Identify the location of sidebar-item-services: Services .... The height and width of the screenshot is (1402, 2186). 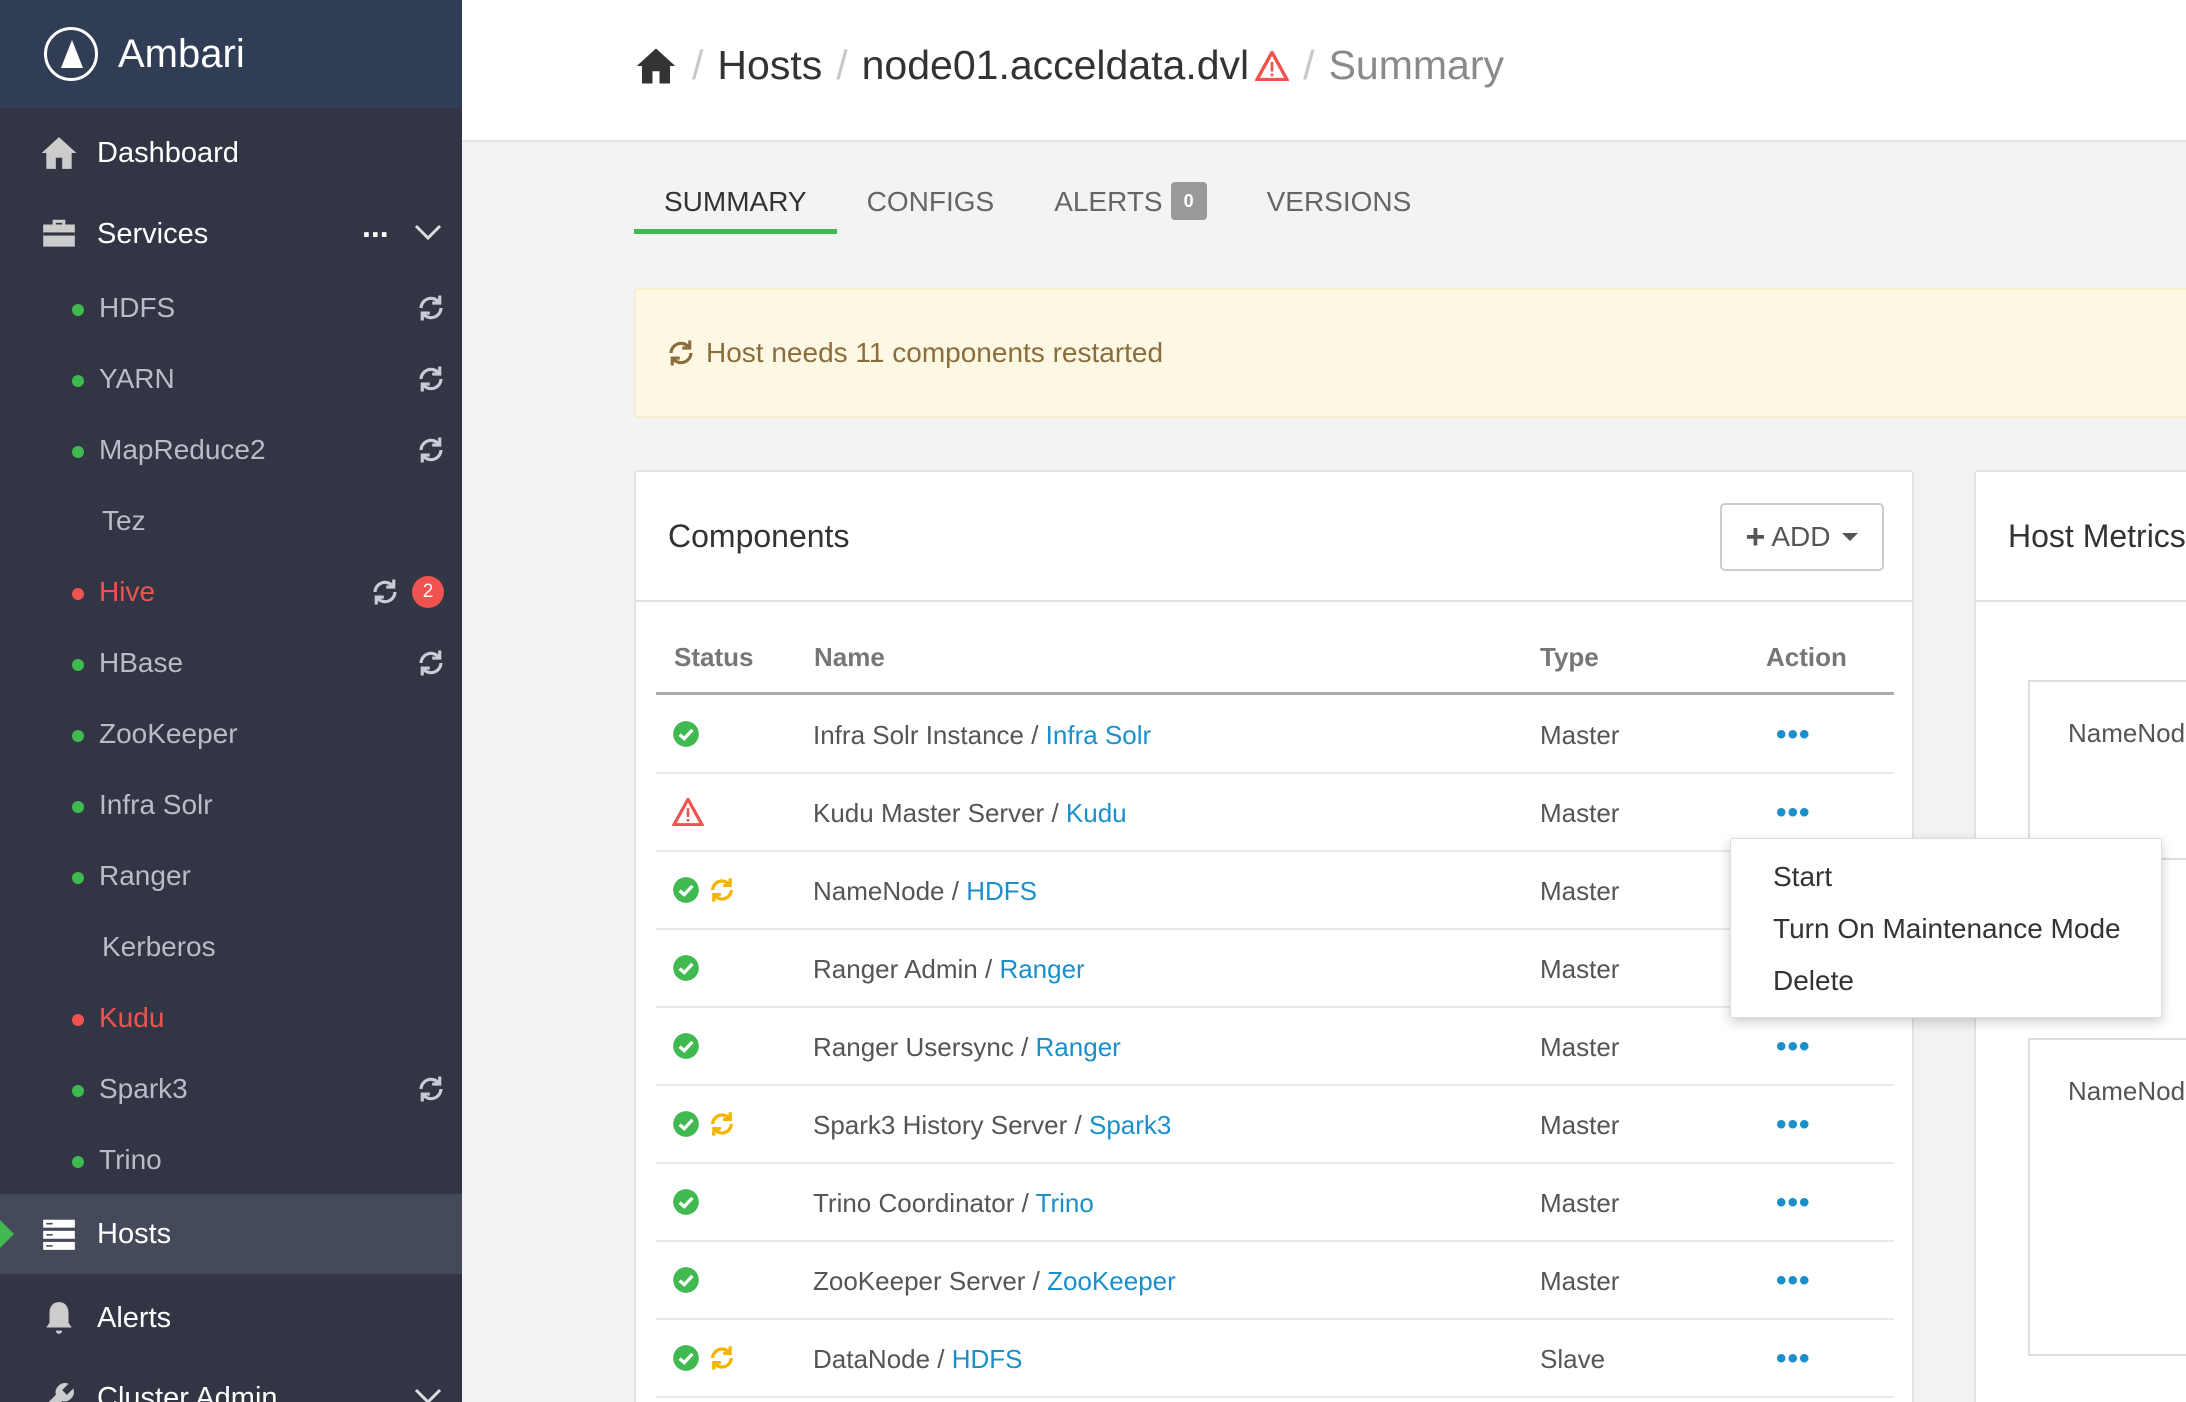
(231, 234).